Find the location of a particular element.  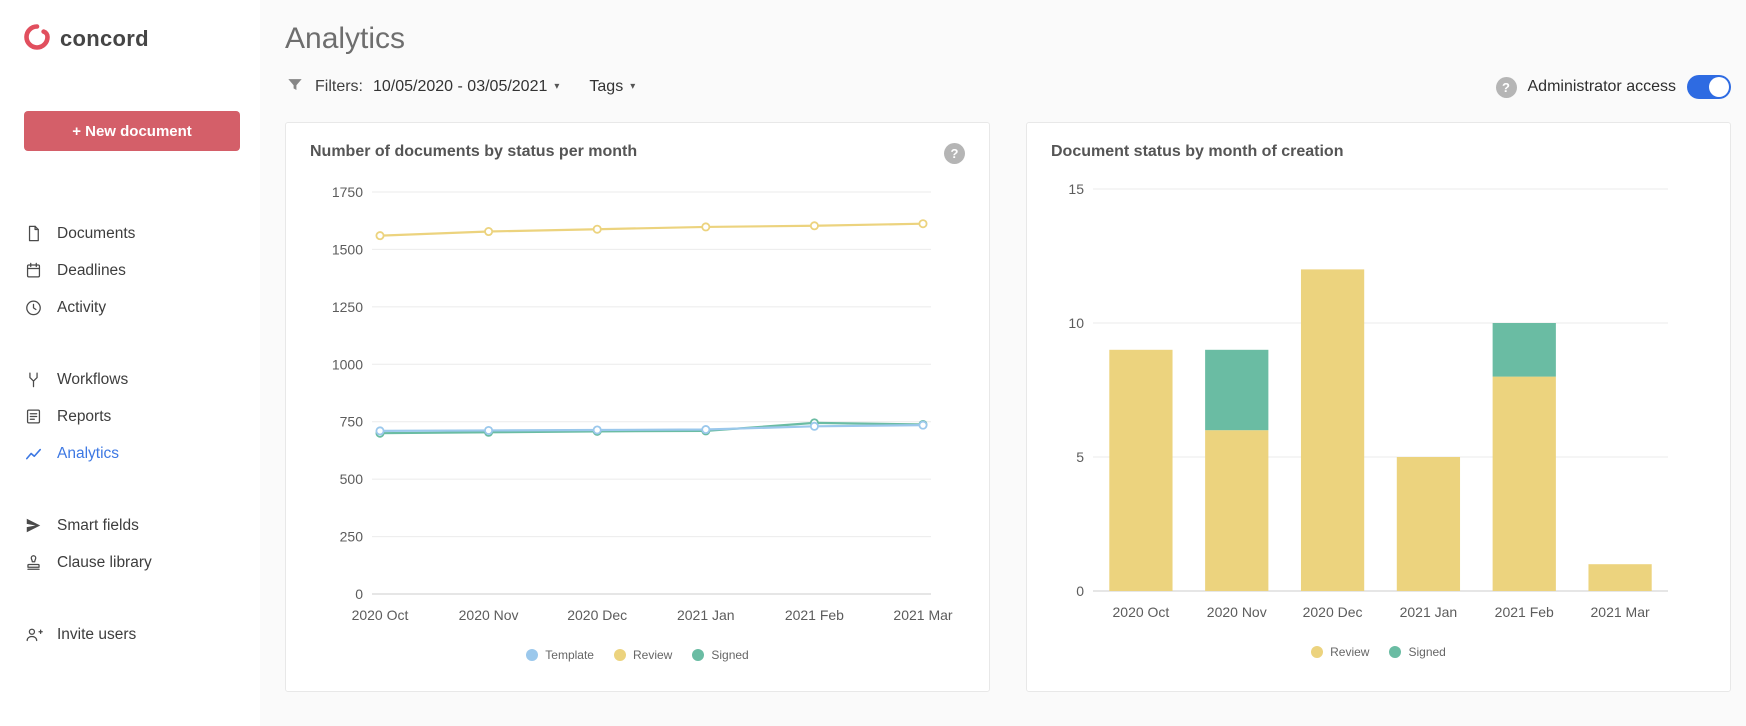

workflow-icon is located at coordinates (33, 379).